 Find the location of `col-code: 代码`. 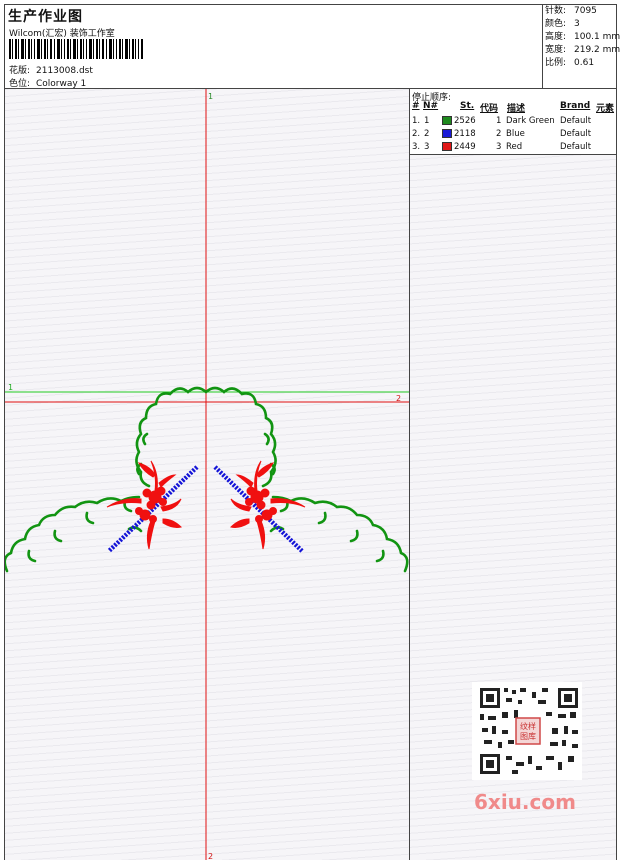

col-code: 代码 is located at coordinates (489, 109).